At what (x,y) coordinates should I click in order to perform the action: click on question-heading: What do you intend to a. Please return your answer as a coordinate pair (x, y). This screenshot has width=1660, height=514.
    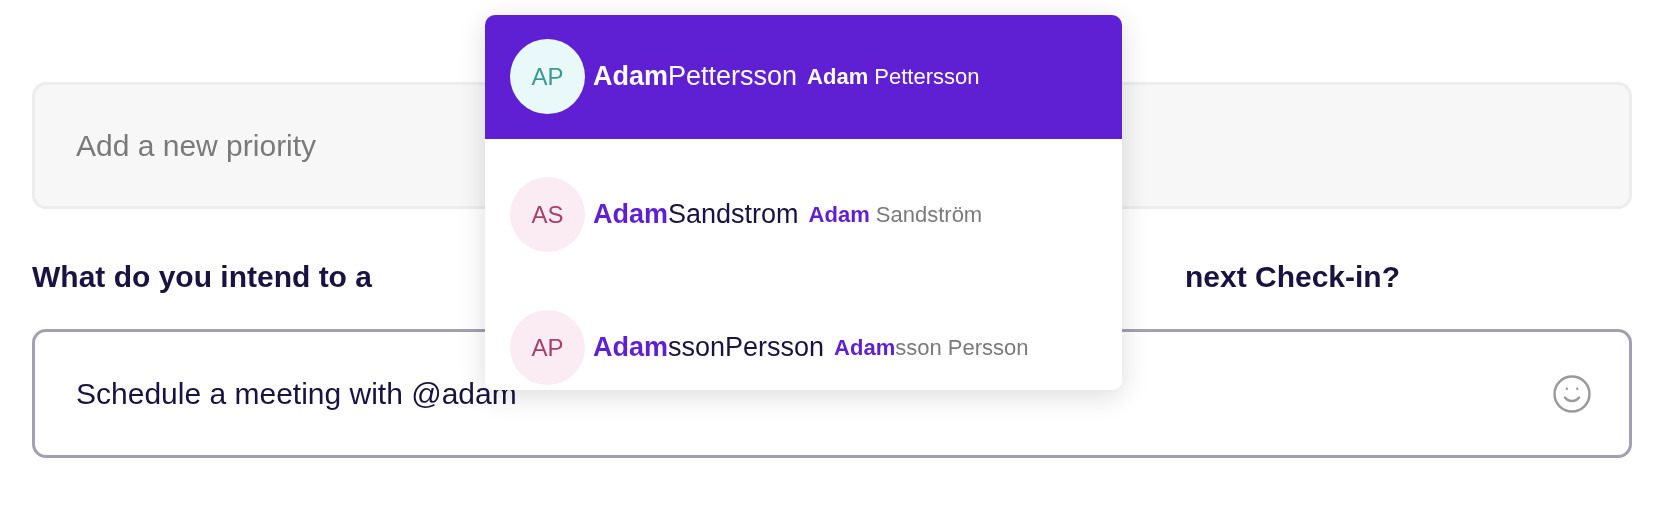
    Looking at the image, I should click on (202, 277).